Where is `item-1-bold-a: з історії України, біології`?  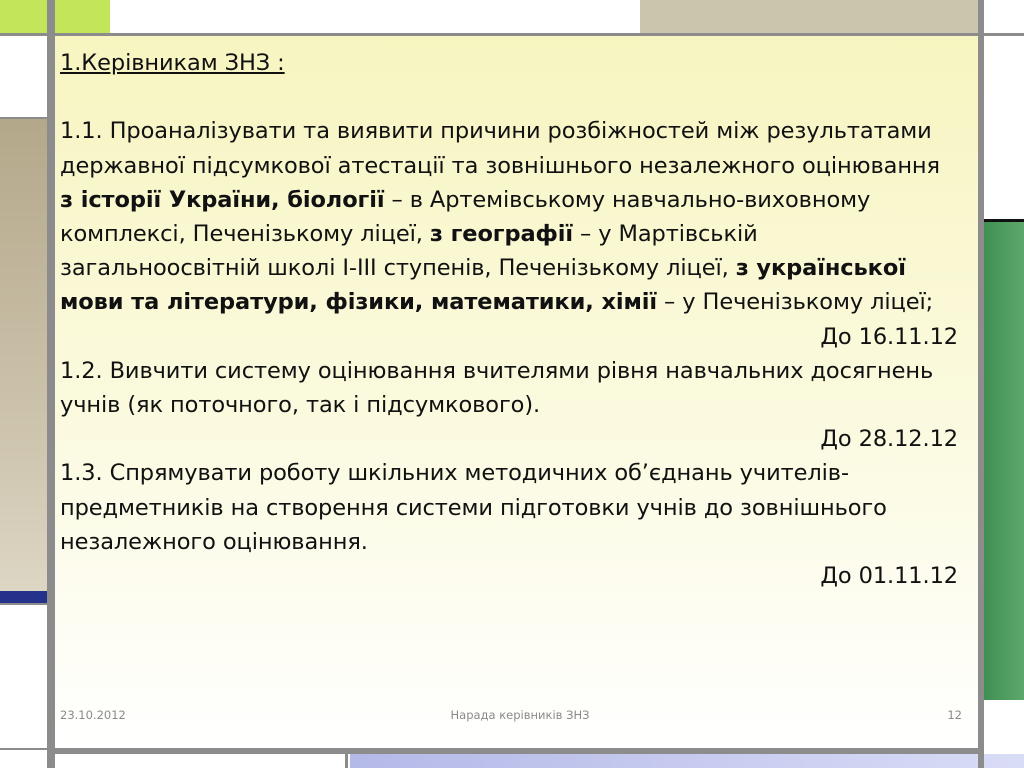 item-1-bold-a: з історії України, біології is located at coordinates (222, 199).